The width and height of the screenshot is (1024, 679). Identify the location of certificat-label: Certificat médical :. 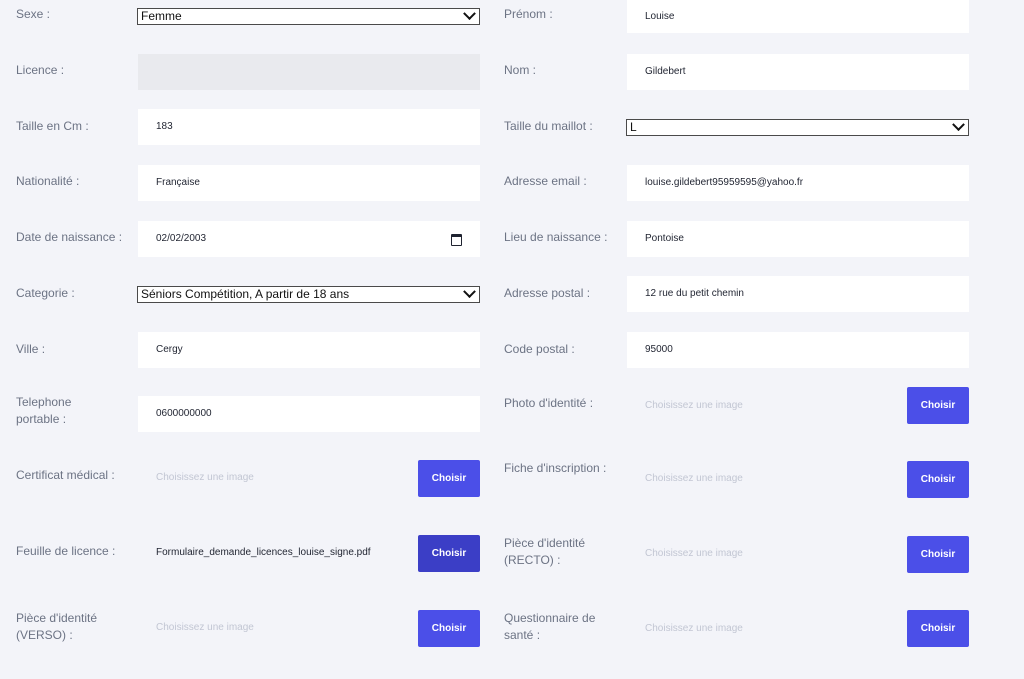
(65, 475).